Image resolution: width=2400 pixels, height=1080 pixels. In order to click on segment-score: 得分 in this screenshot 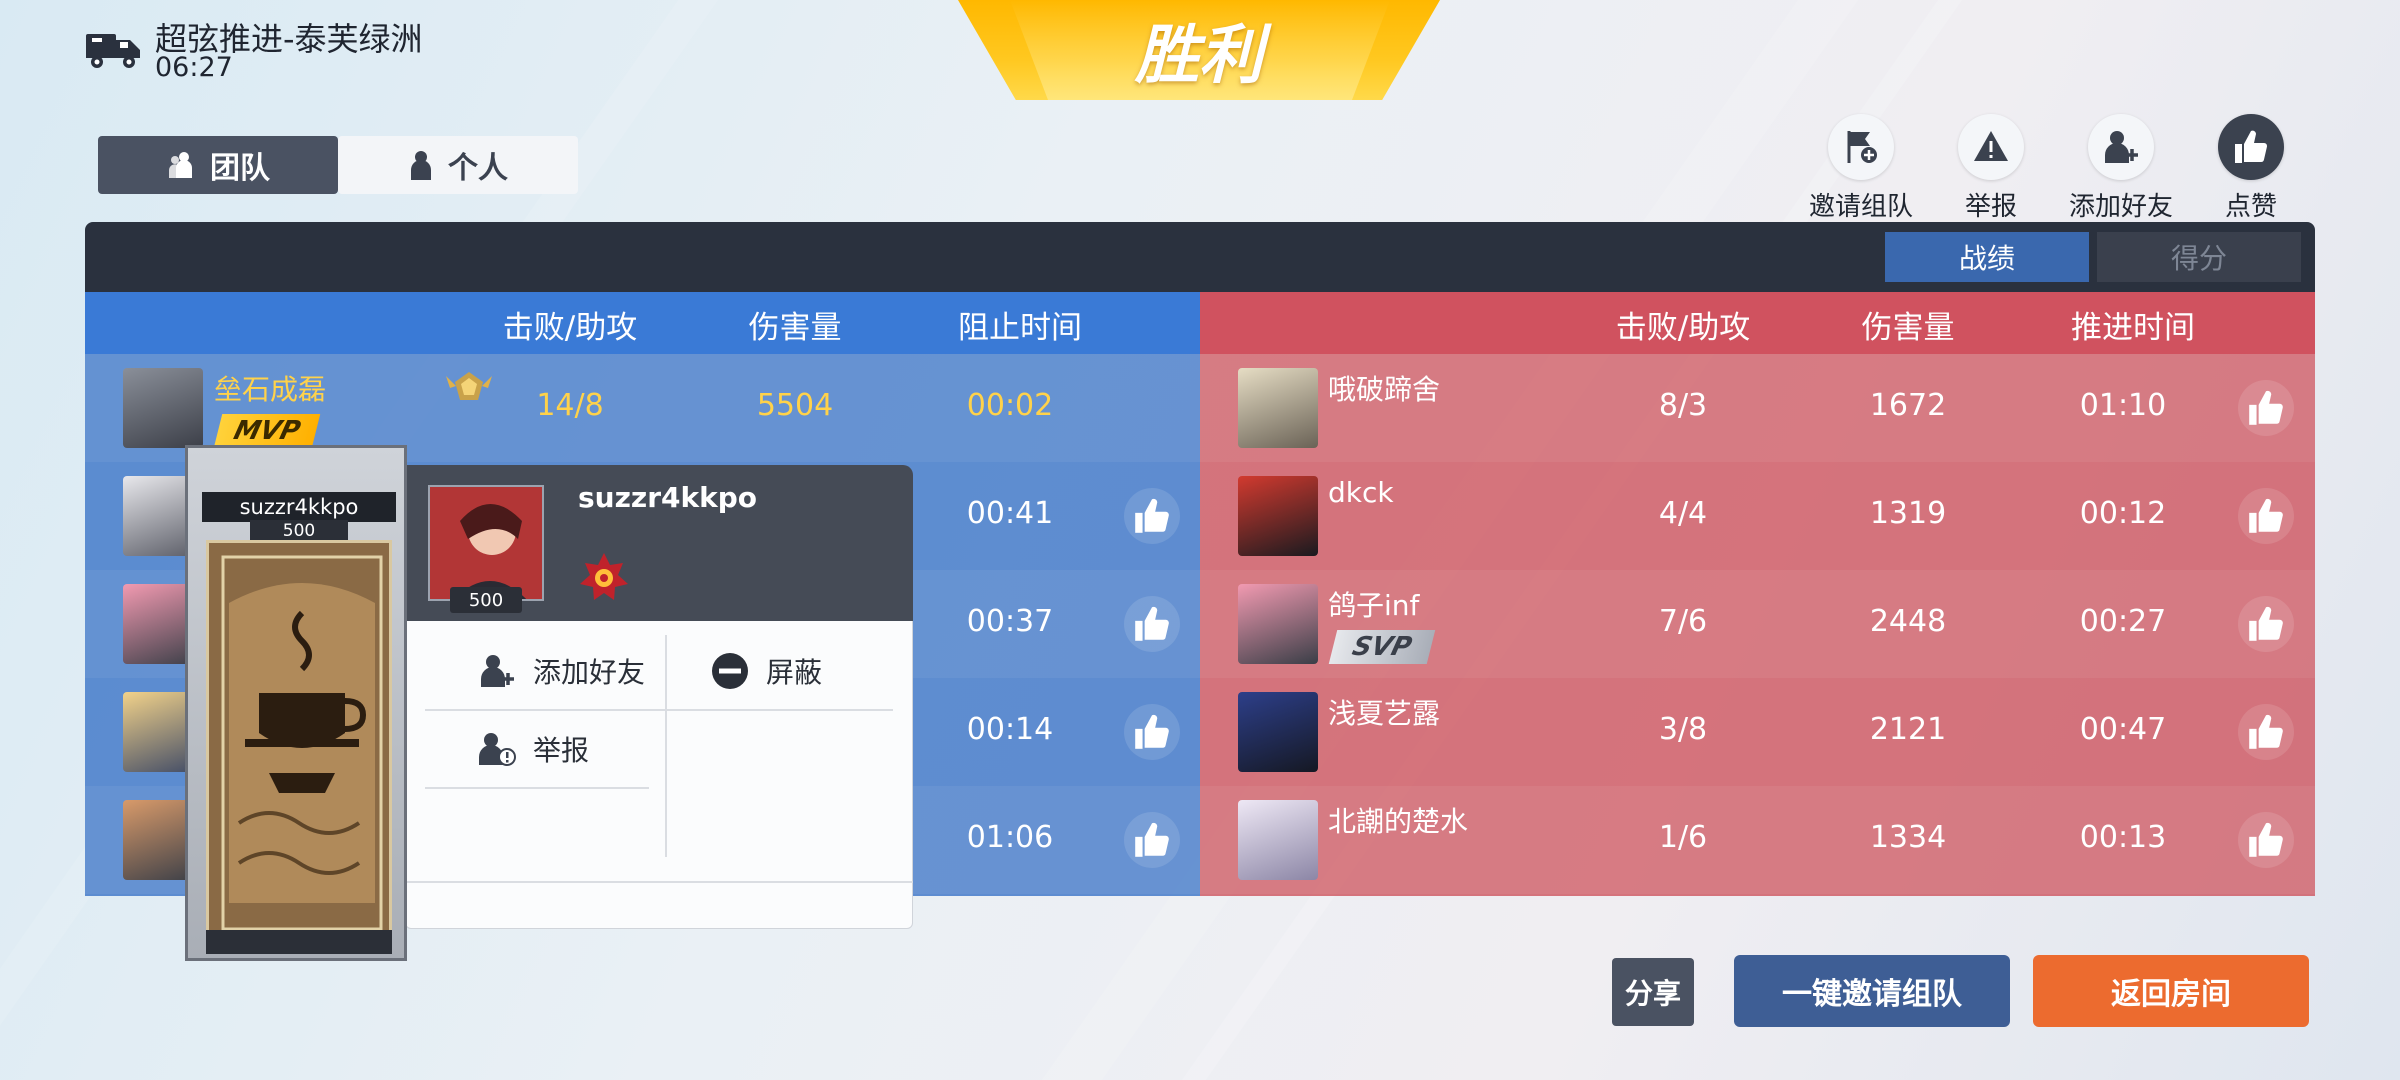, I will do `click(2199, 257)`.